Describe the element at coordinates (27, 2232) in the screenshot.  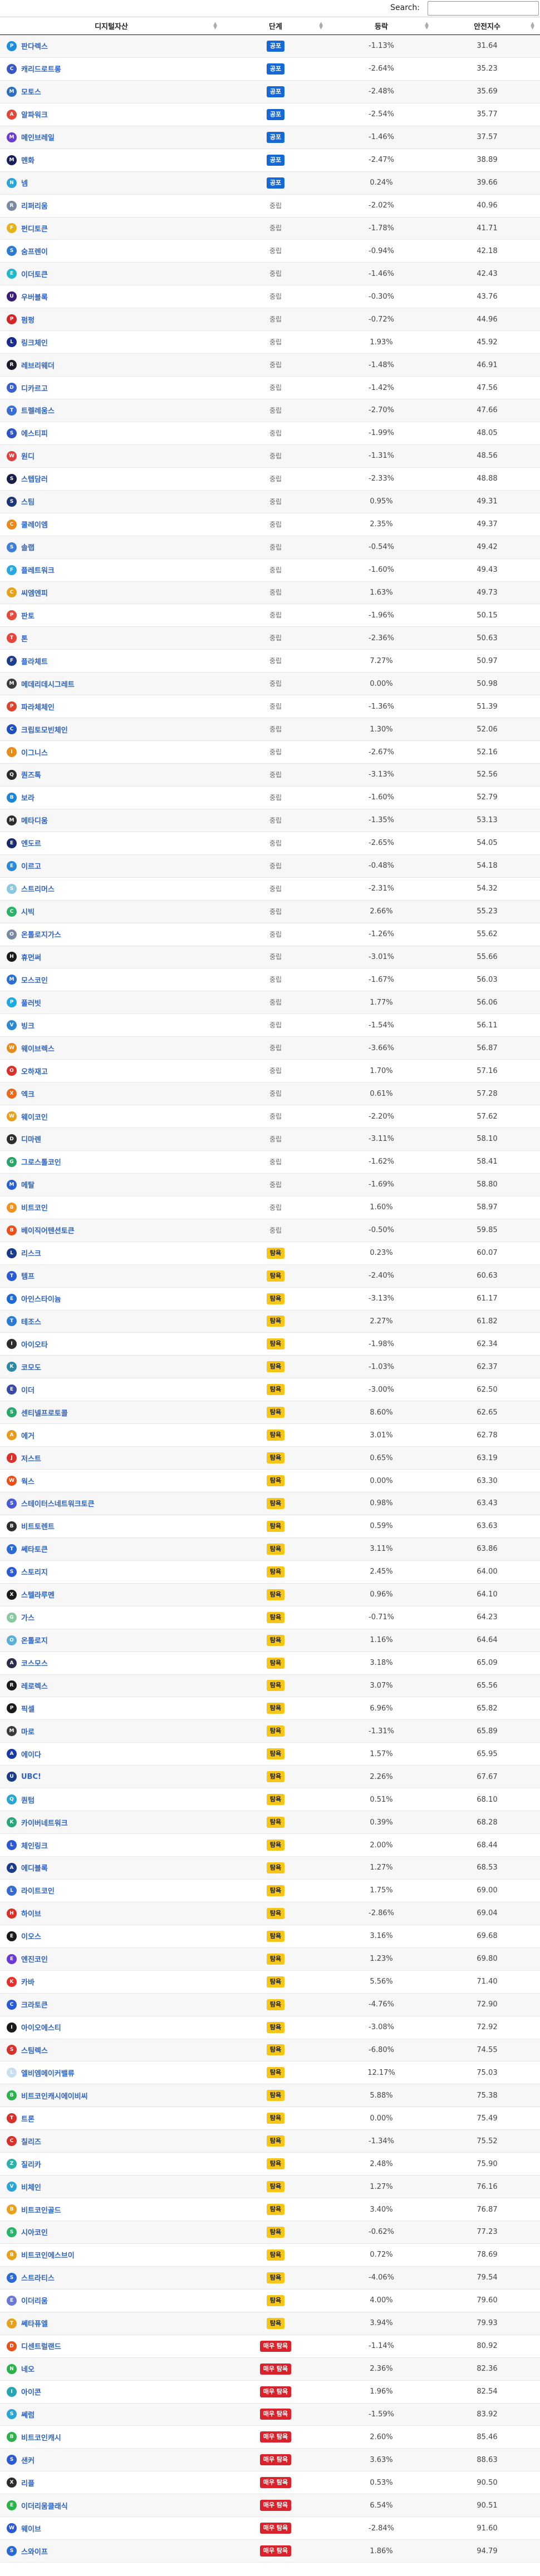
I see `coin-link: S 시아코인` at that location.